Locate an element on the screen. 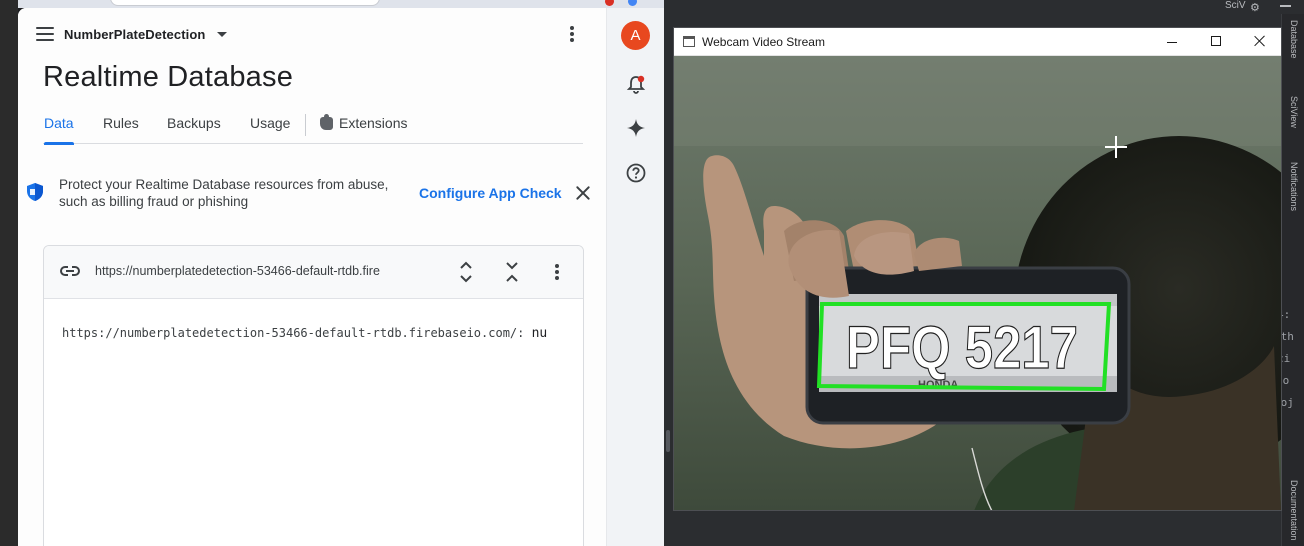 The image size is (1304, 546). gemini-sparkle-icon is located at coordinates (636, 128).